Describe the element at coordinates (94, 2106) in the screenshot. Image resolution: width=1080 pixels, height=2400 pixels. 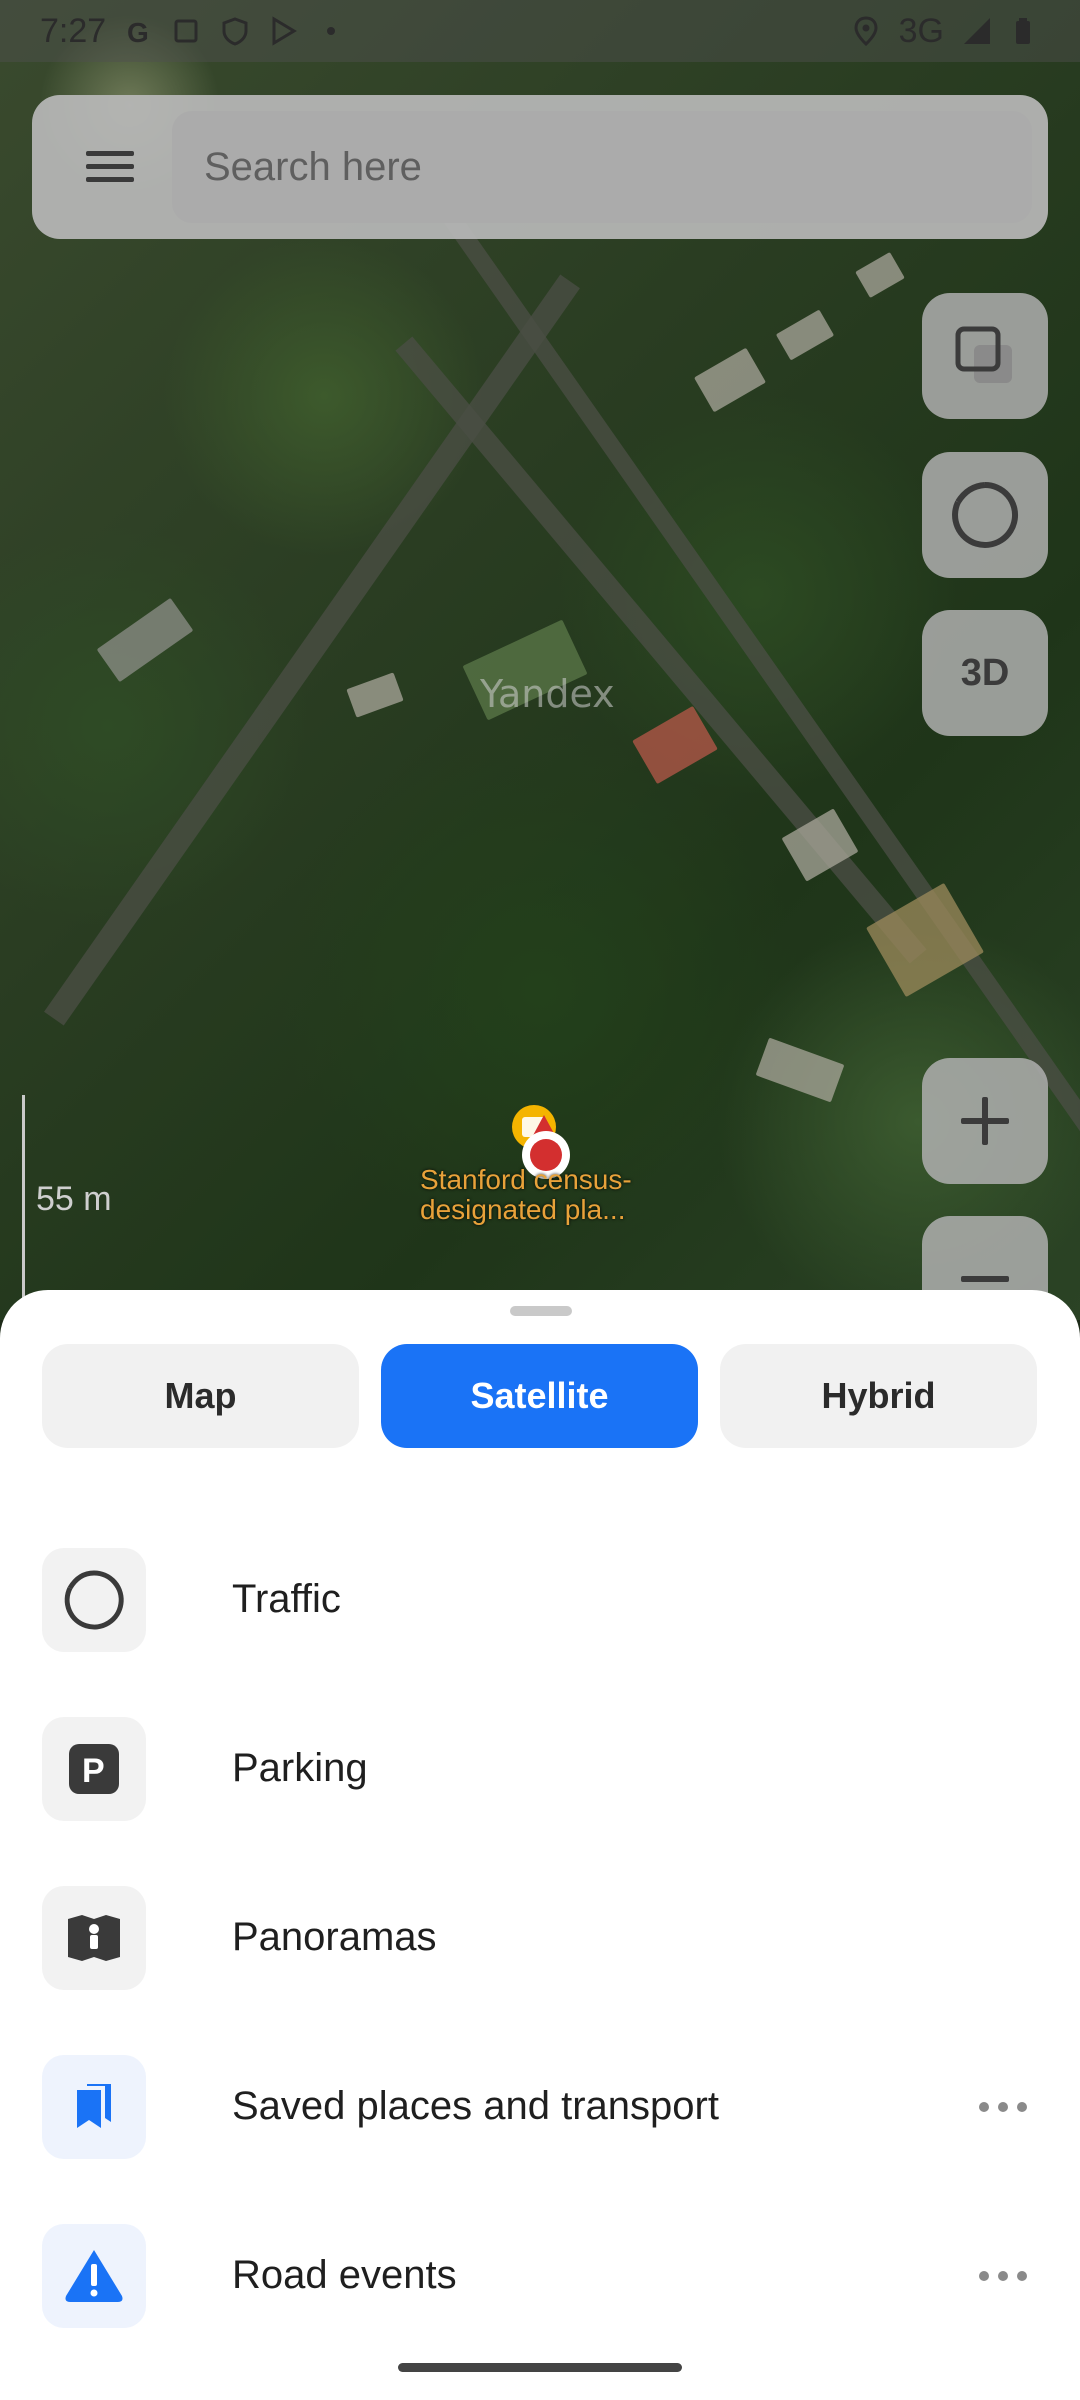
I see `bookmarks-icon` at that location.